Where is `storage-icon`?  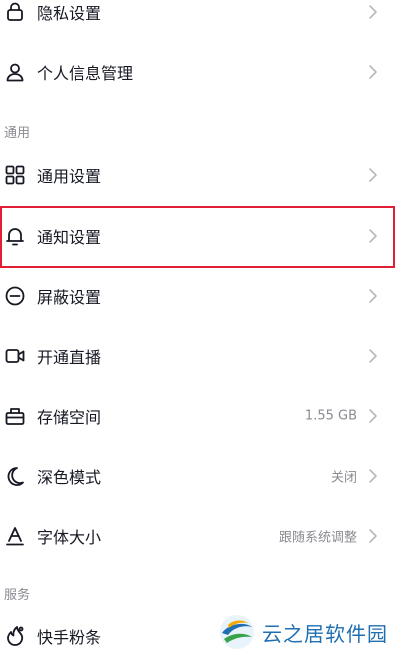 storage-icon is located at coordinates (15, 416).